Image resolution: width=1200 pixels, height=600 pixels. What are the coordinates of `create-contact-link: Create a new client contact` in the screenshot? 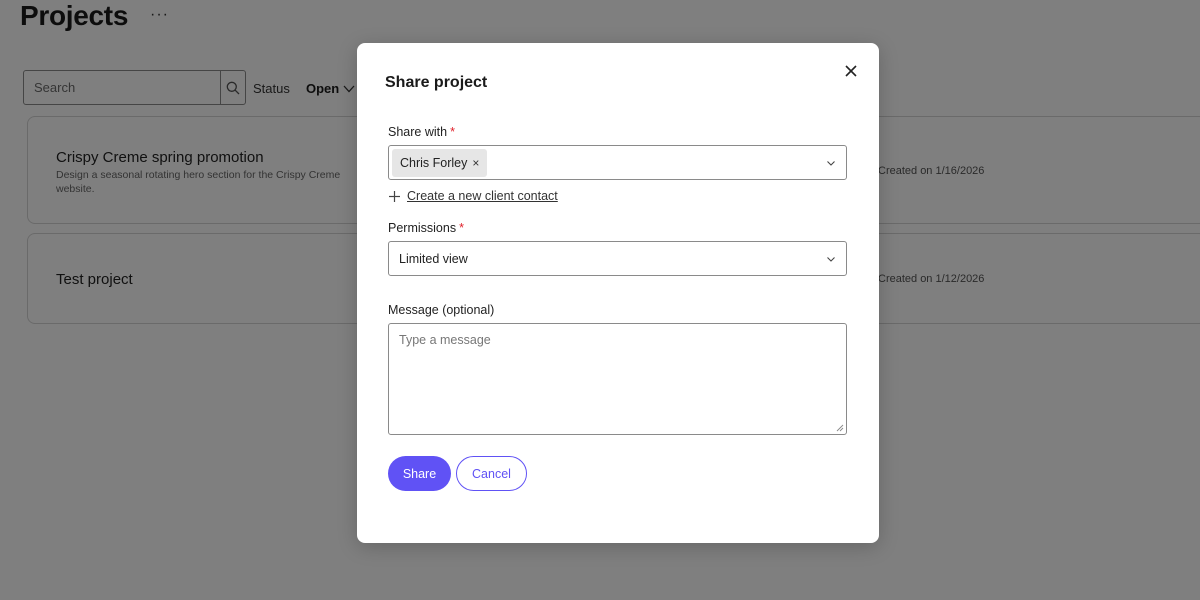 It's located at (473, 196).